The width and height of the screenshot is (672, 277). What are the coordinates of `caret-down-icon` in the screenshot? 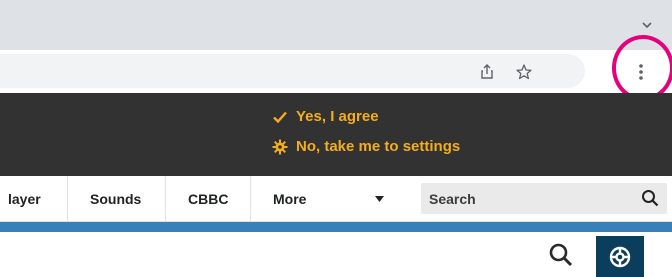 It's located at (379, 199).